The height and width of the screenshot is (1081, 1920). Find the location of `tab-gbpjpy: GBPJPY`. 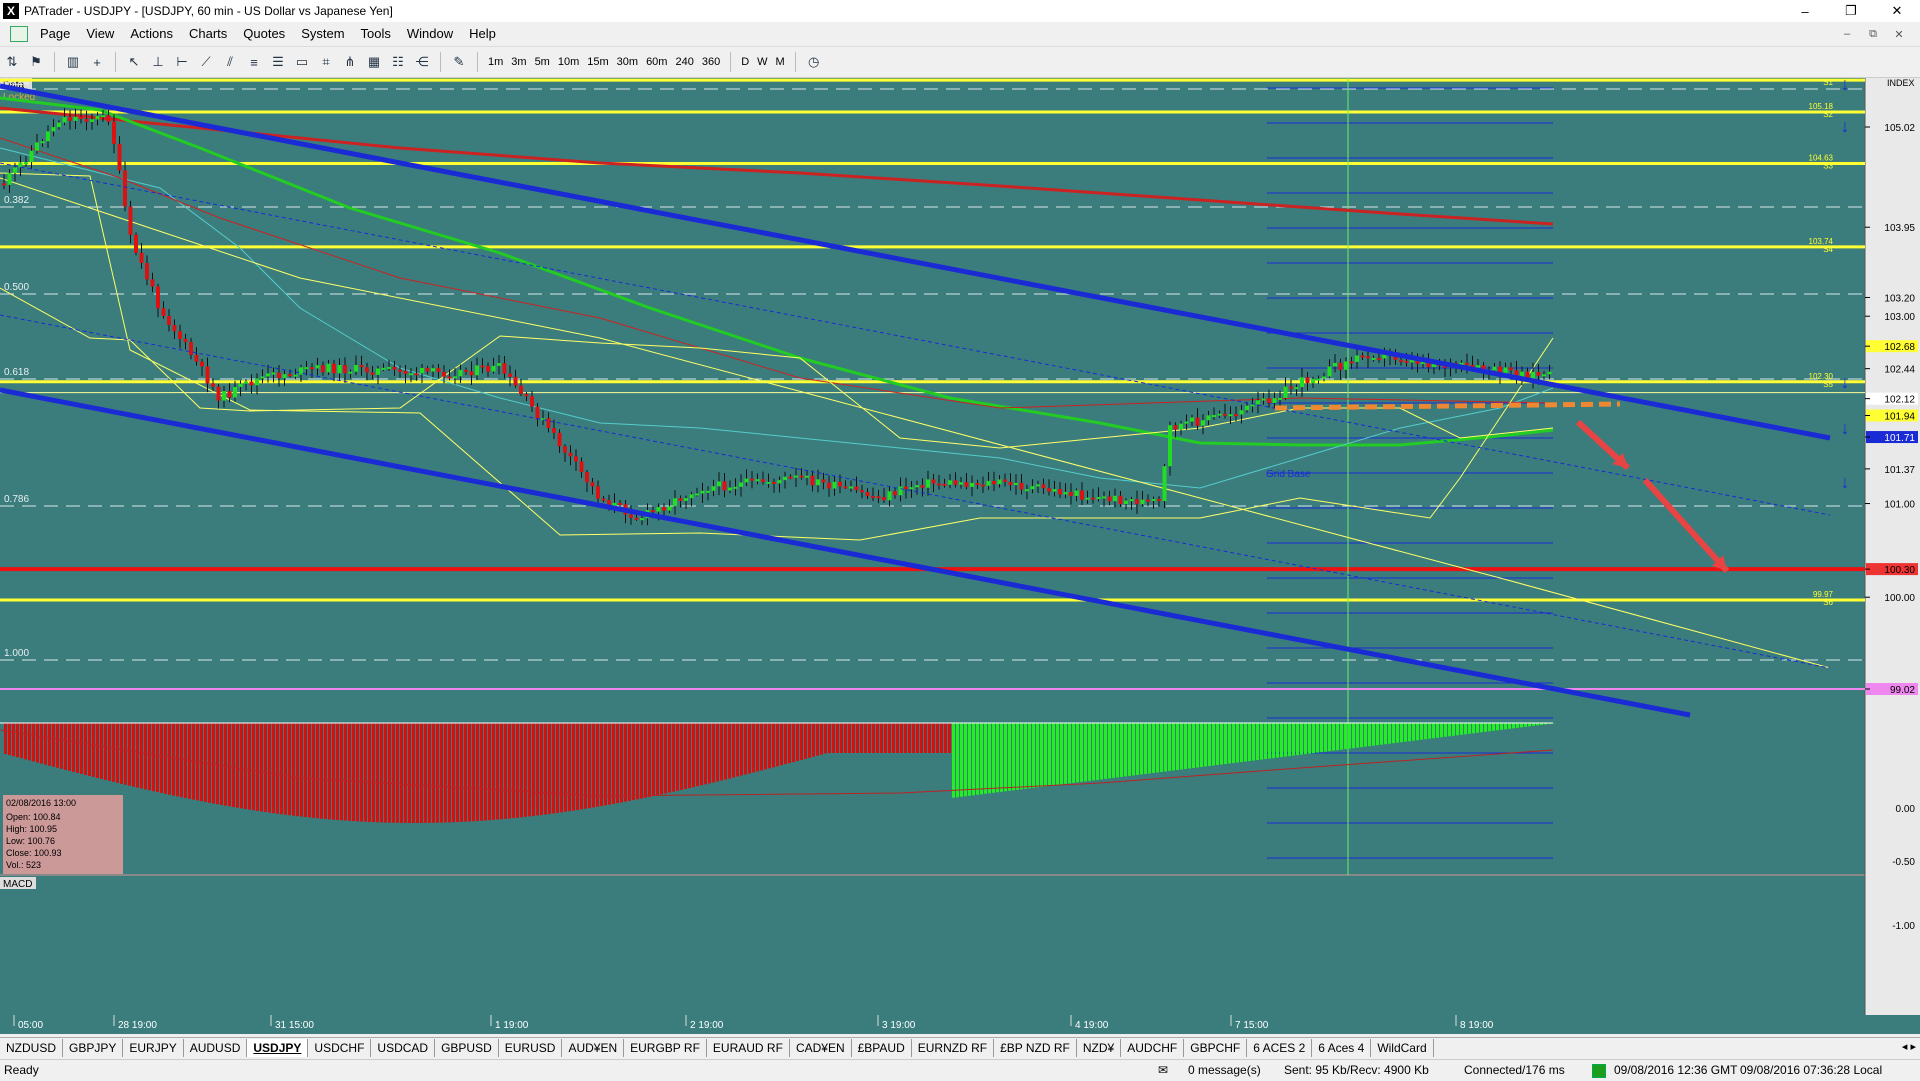

tab-gbpjpy: GBPJPY is located at coordinates (93, 1048).